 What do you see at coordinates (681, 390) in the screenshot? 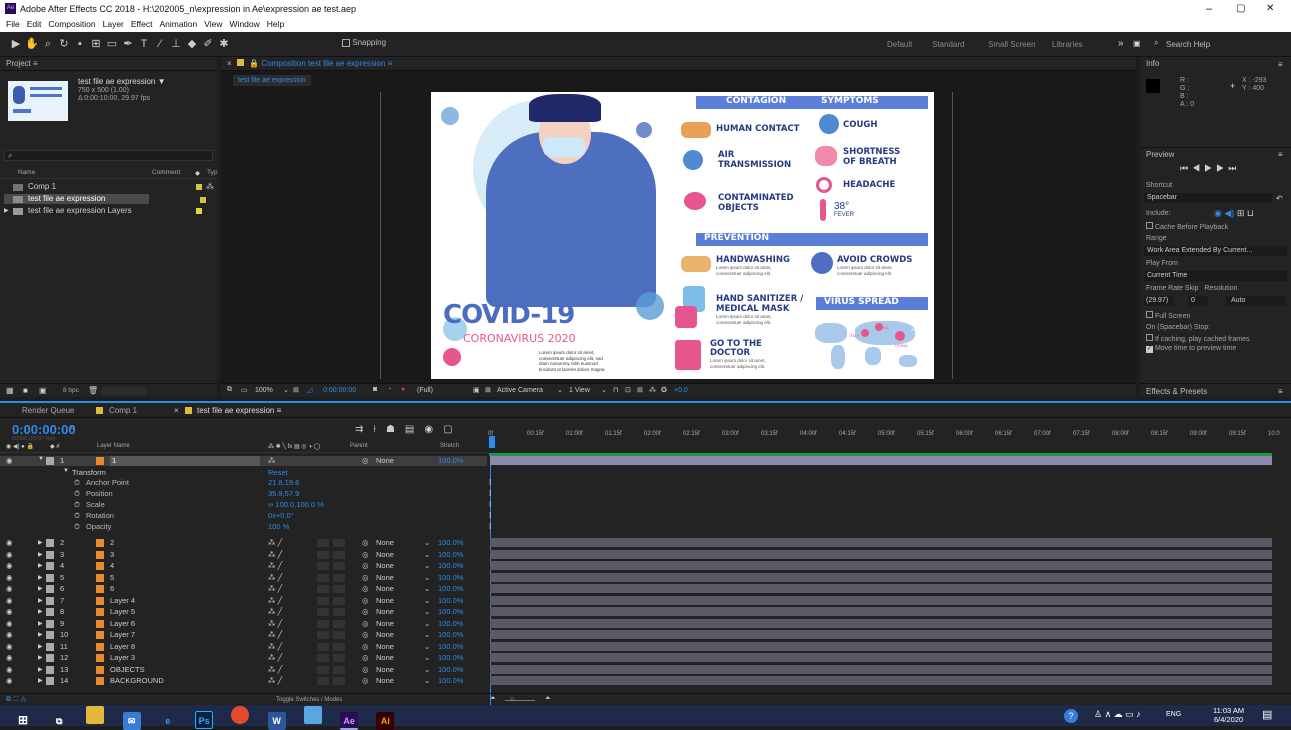
I see `exposure-value: +0.0` at bounding box center [681, 390].